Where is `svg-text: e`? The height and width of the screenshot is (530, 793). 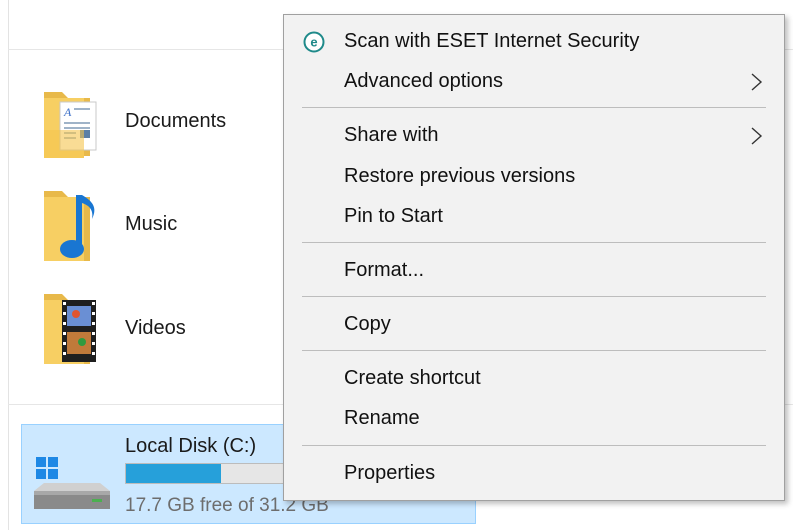
svg-text: e is located at coordinates (313, 42).